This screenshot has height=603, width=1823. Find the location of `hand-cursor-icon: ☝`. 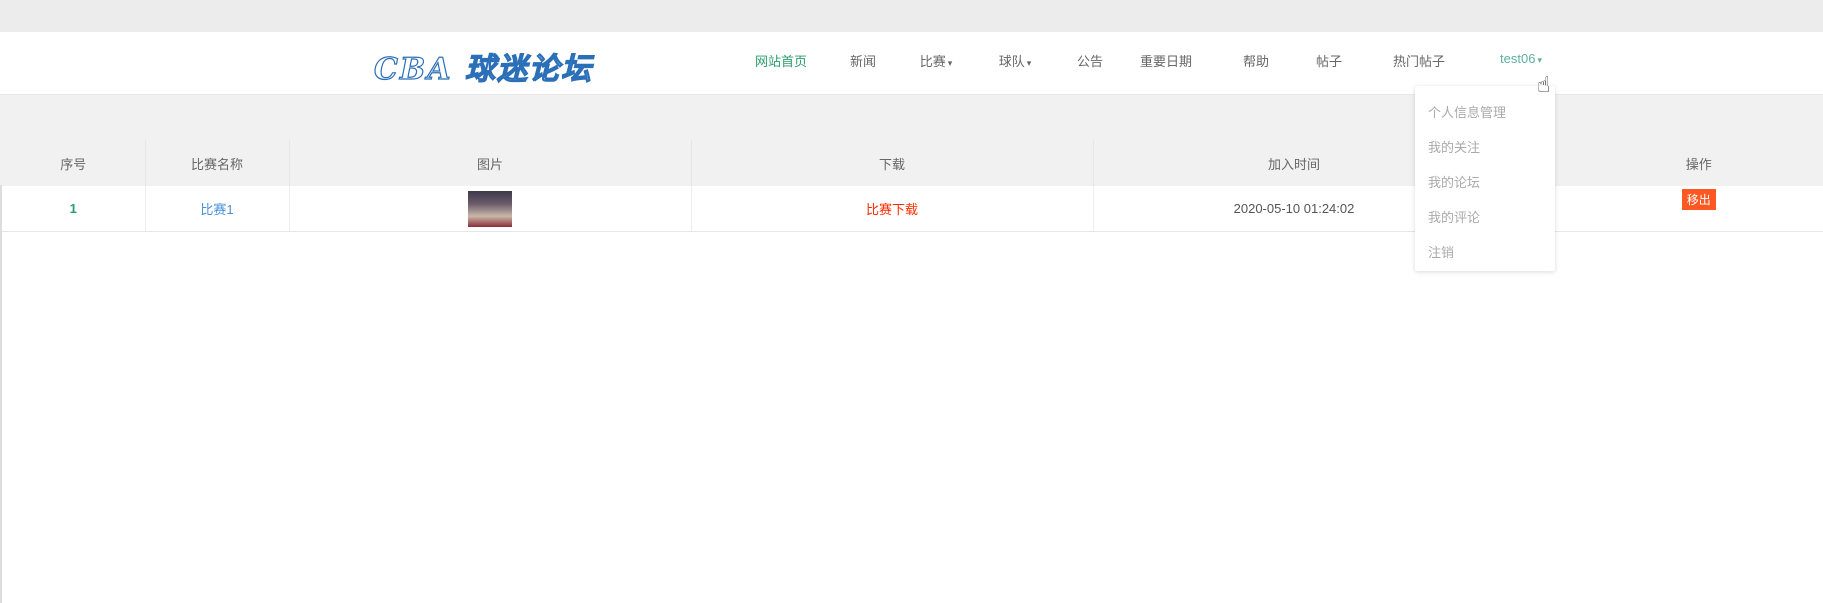

hand-cursor-icon: ☝ is located at coordinates (1544, 84).